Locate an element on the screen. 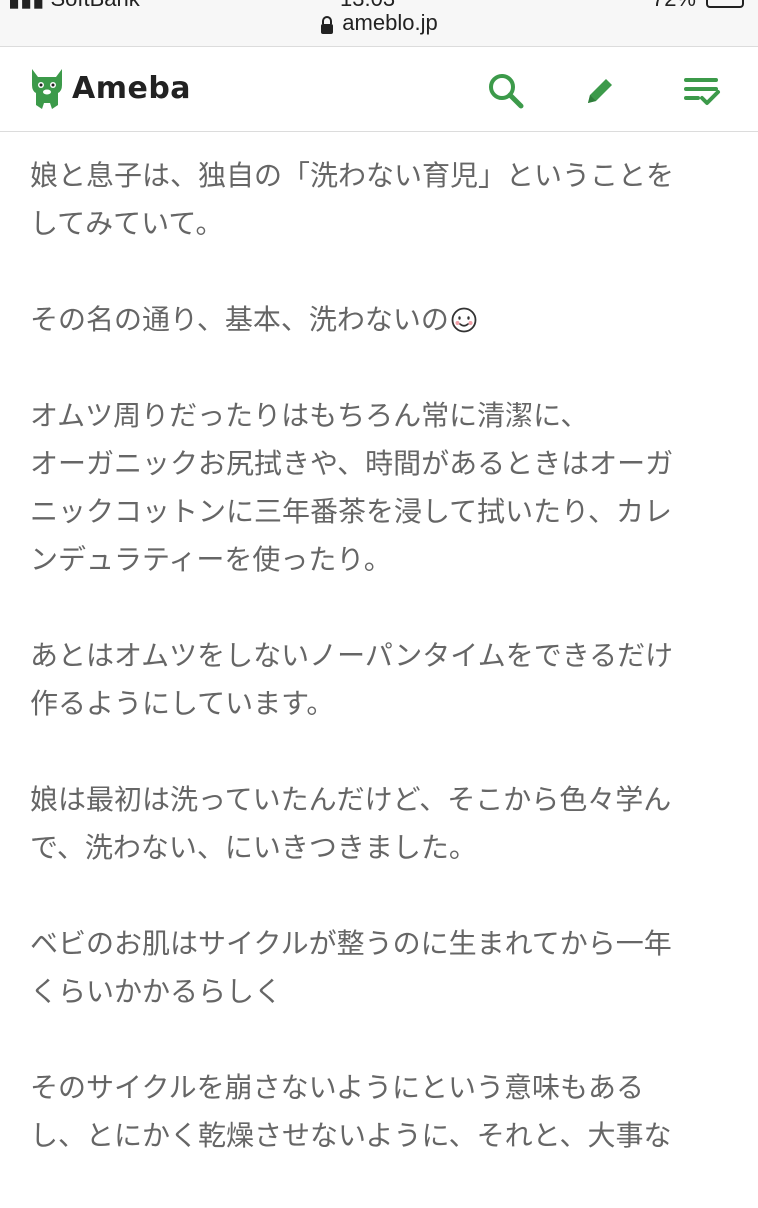 The image size is (758, 1208). app-header: Ameba is located at coordinates (379, 89).